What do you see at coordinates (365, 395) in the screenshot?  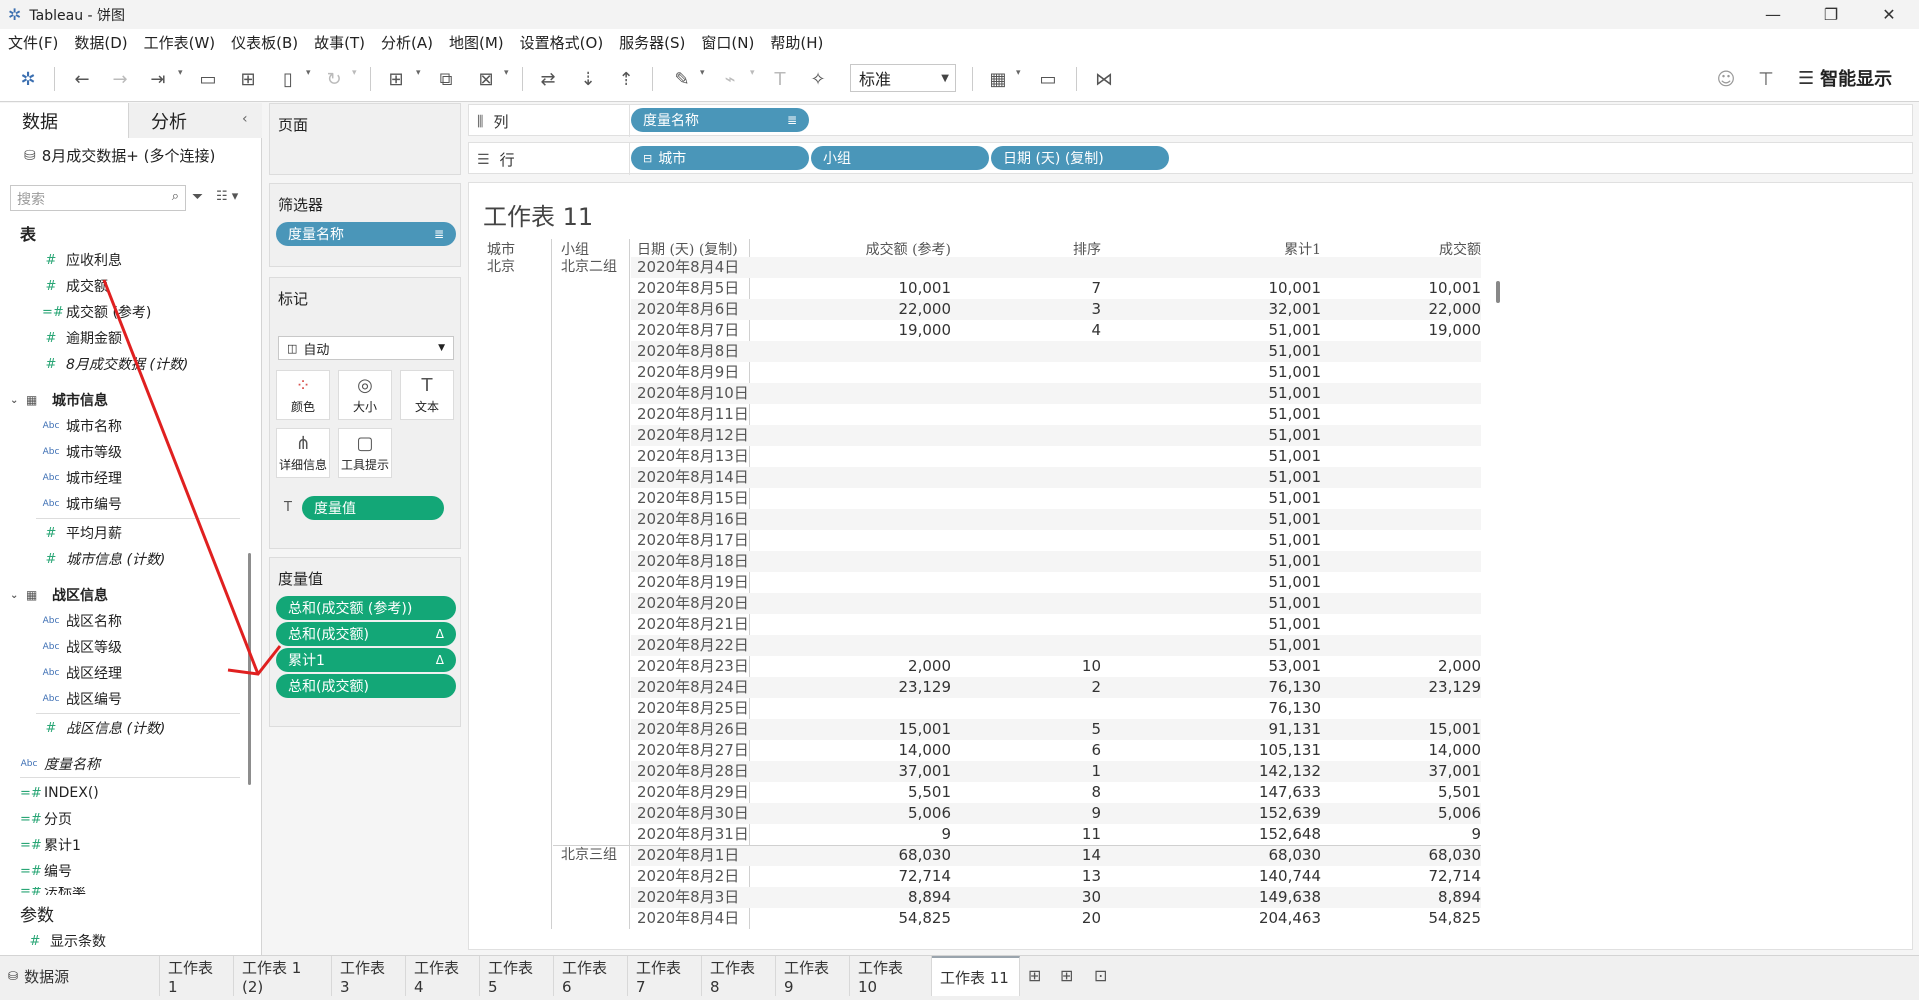 I see `size-button: ◎ 大小` at bounding box center [365, 395].